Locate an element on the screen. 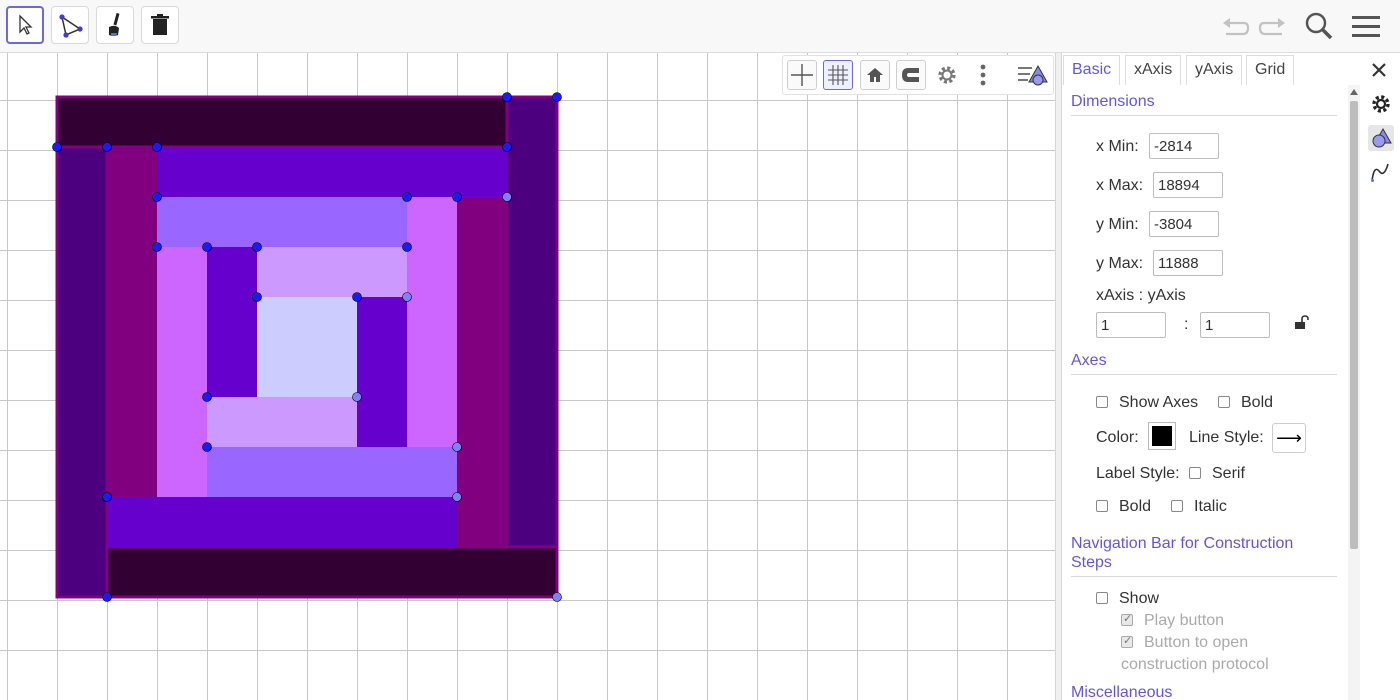  graphics-settings-tab is located at coordinates (1381, 138).